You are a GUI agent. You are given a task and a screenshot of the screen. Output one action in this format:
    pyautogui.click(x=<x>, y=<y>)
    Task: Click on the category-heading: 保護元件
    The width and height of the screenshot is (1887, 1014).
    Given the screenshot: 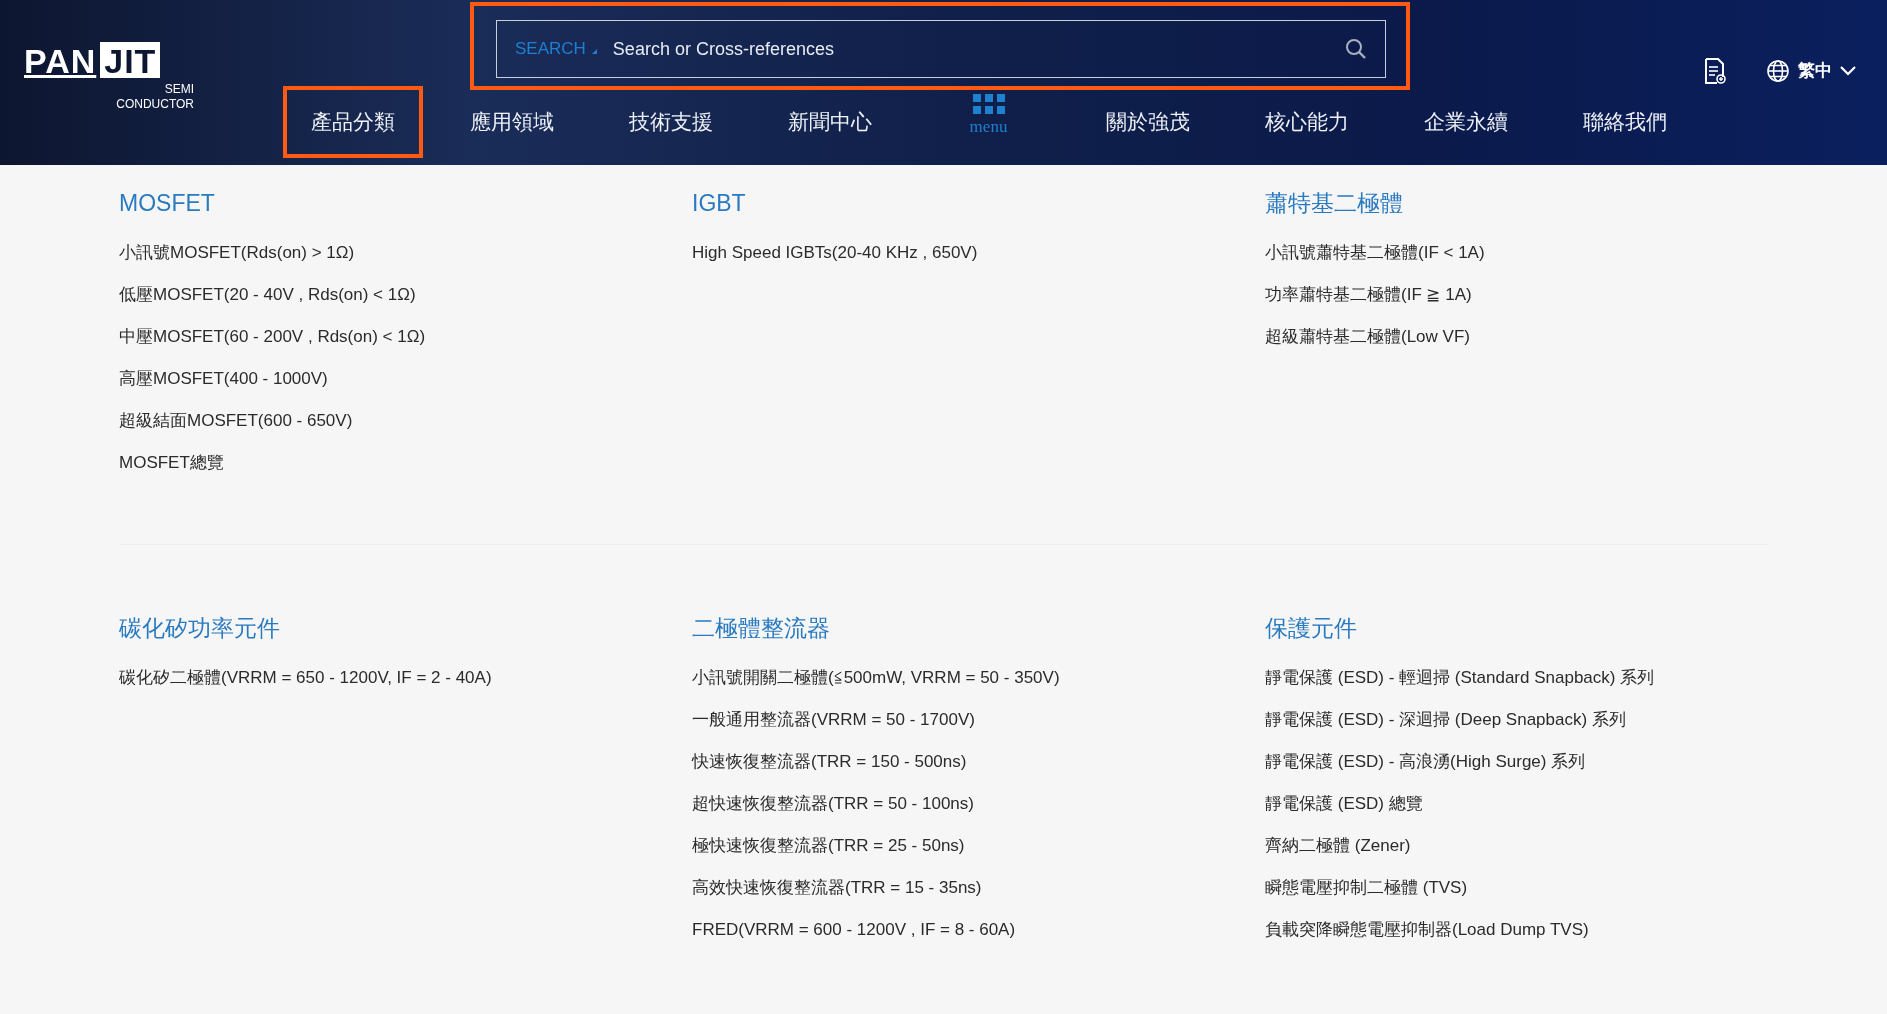 What is the action you would take?
    pyautogui.click(x=1551, y=629)
    